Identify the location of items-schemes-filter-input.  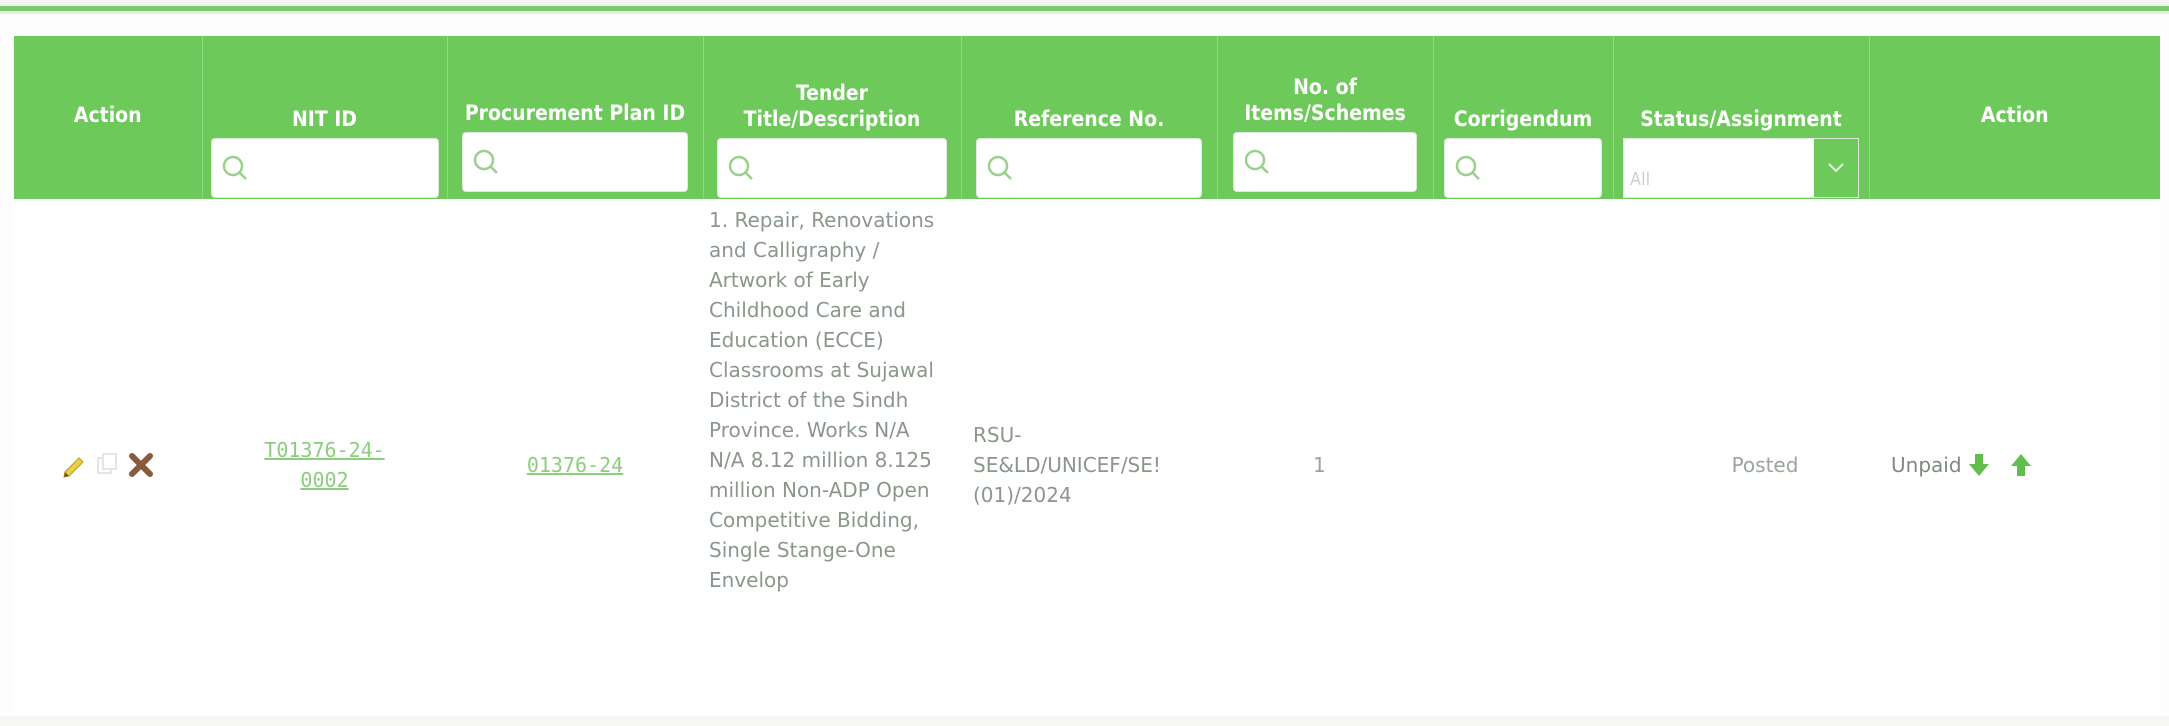
(1325, 162).